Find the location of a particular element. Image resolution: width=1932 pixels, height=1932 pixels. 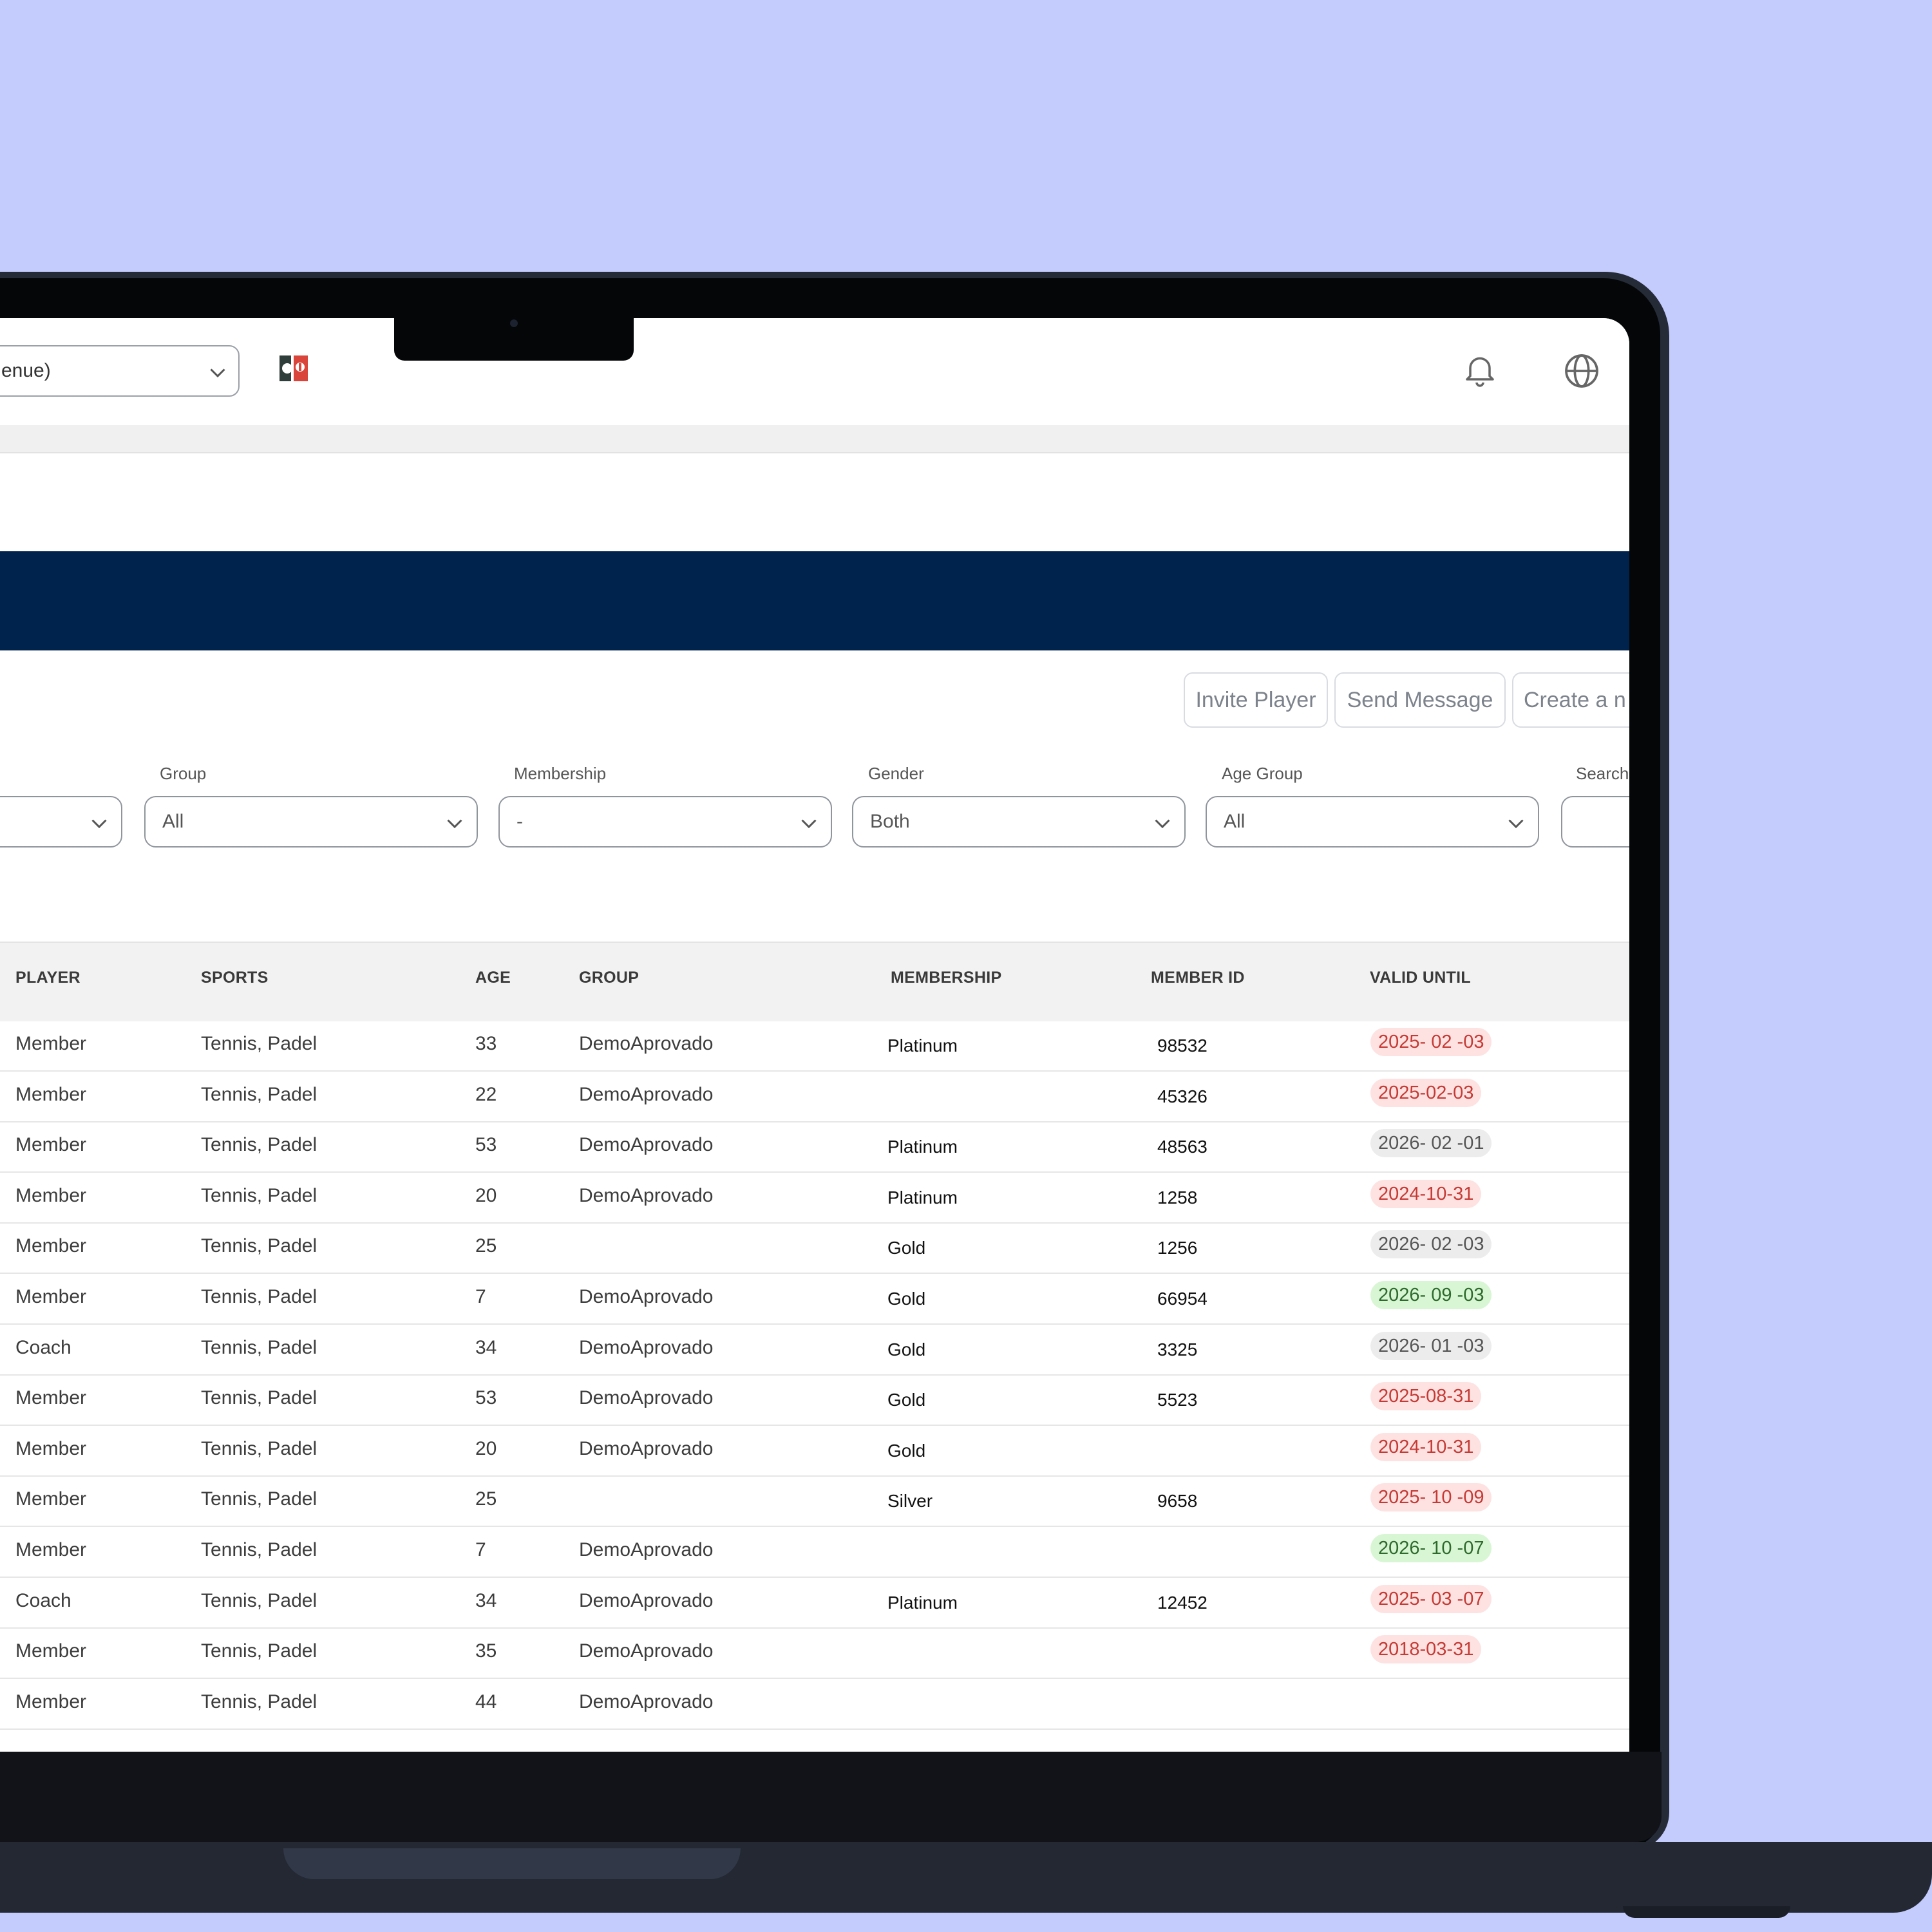

venue-select: enue) is located at coordinates (120, 371).